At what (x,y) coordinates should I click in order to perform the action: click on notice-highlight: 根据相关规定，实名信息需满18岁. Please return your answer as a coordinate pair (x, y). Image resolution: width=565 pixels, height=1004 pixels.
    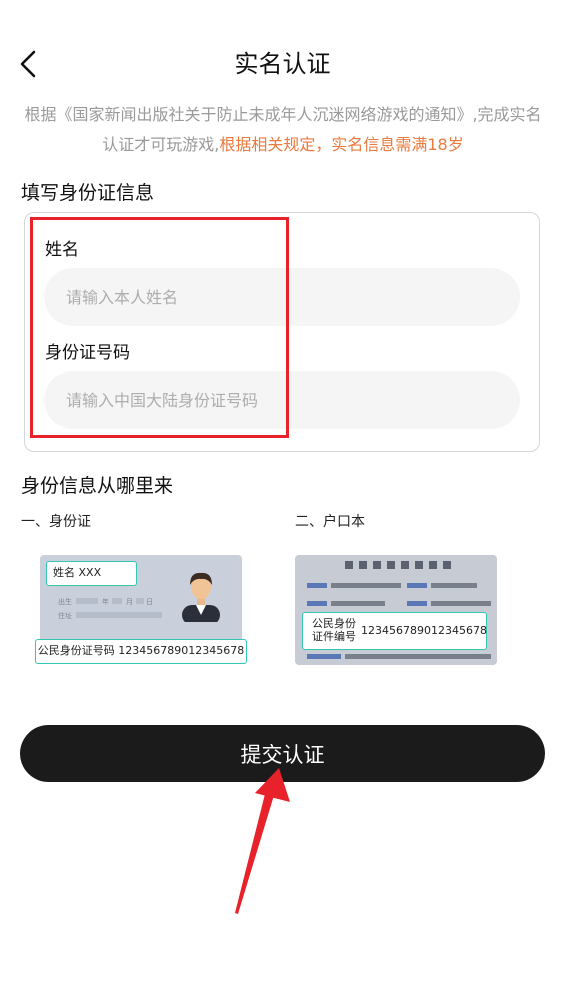
    Looking at the image, I should click on (341, 144).